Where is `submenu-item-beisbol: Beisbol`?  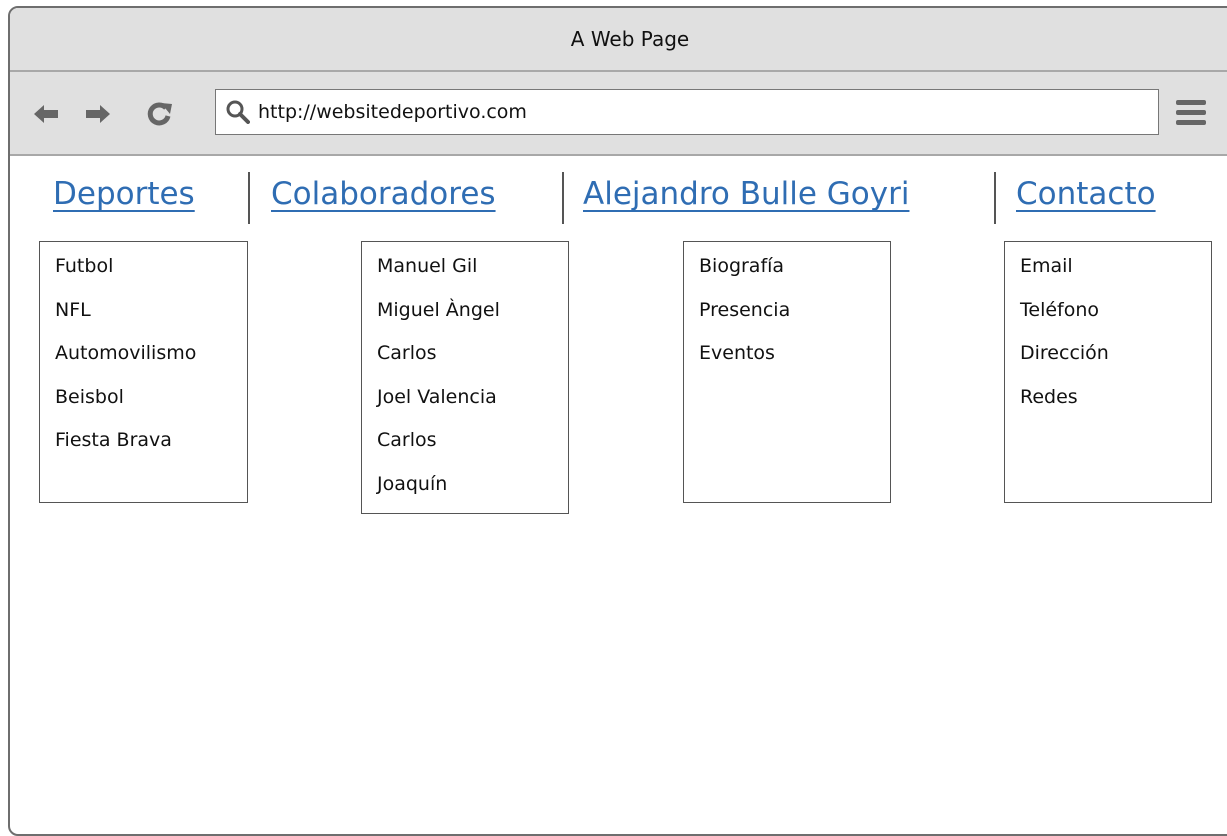
submenu-item-beisbol: Beisbol is located at coordinates (151, 402).